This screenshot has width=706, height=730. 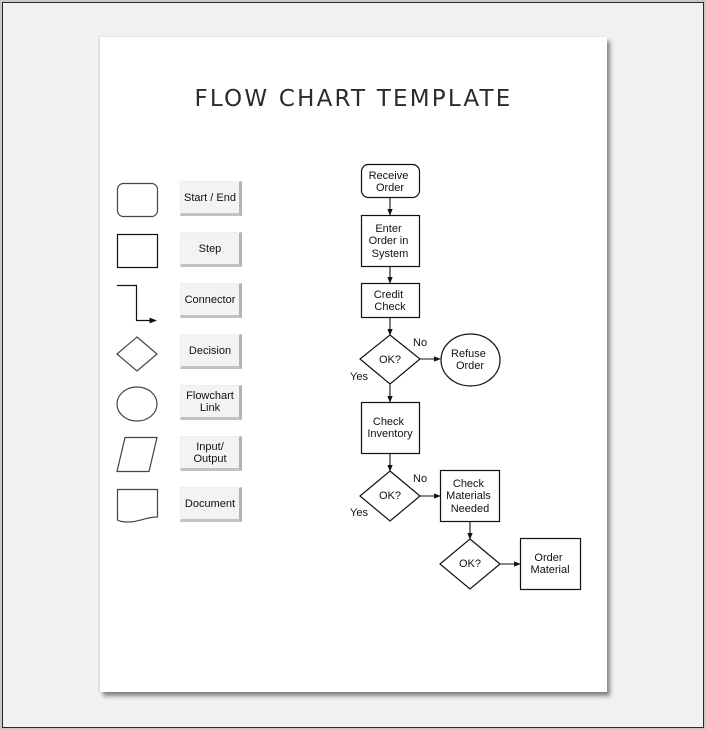 I want to click on decision2-no-label: No, so click(x=420, y=479).